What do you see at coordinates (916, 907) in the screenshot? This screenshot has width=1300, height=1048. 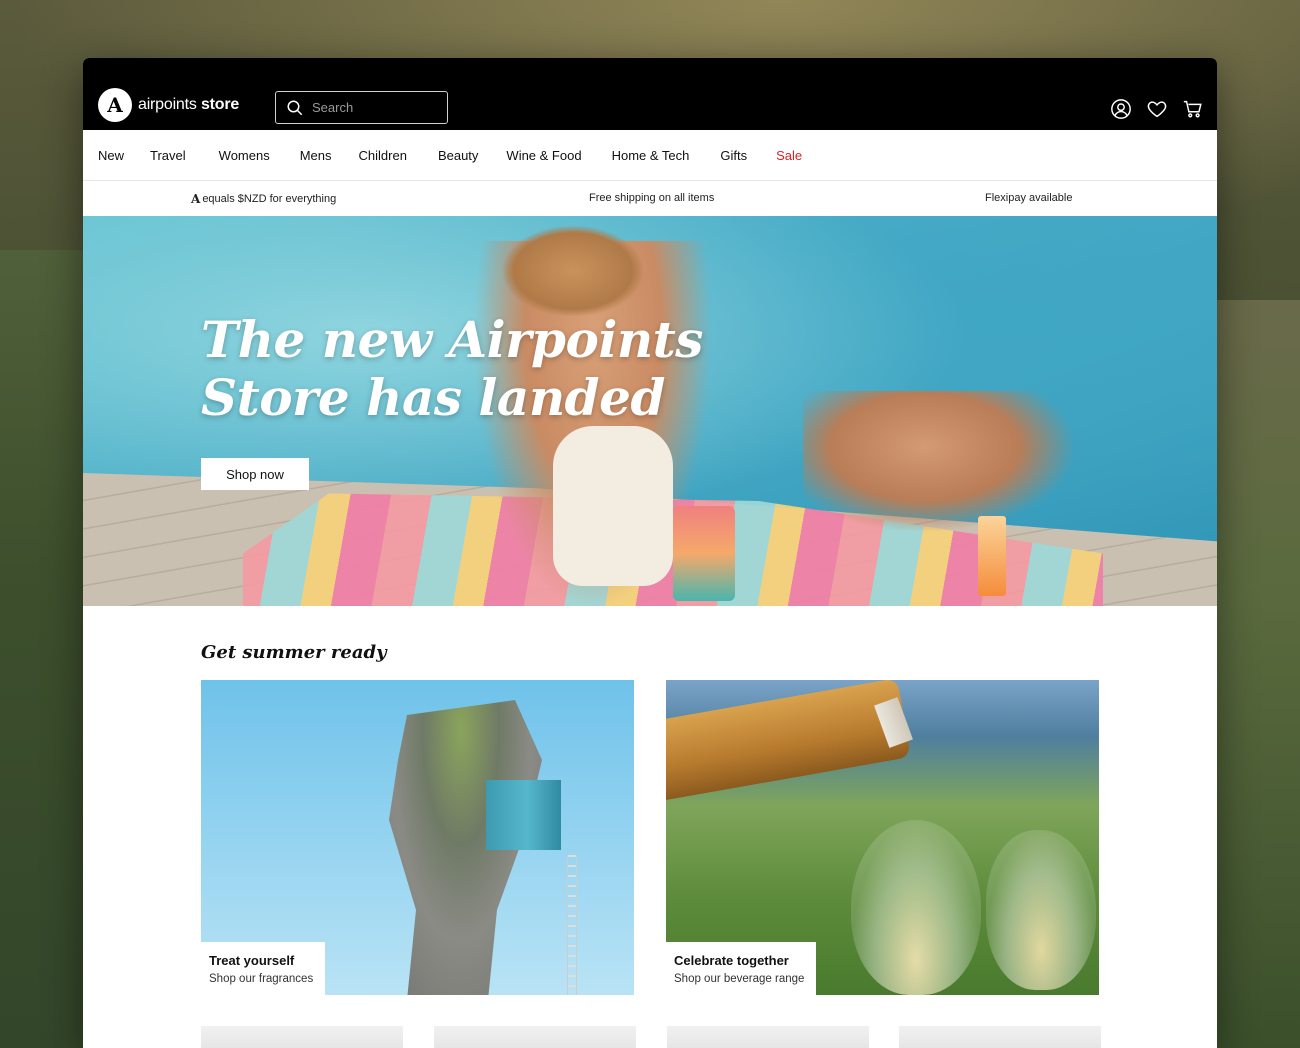 I see `card-image-glass-left` at bounding box center [916, 907].